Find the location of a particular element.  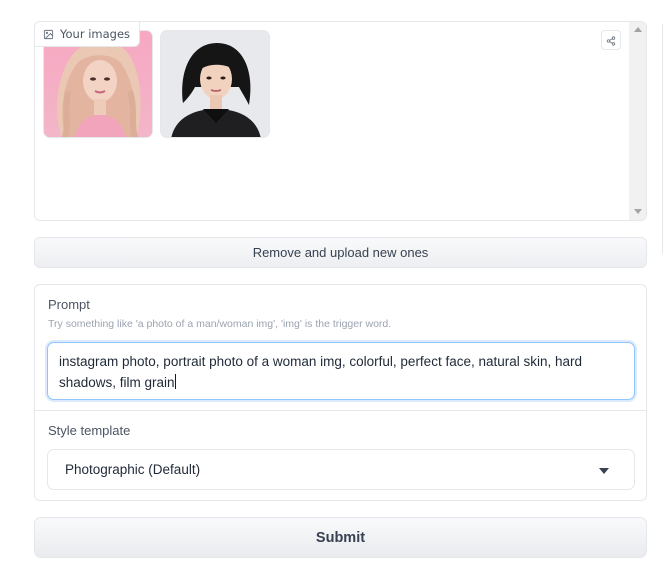

scroll-down-arrow-icon is located at coordinates (638, 211).